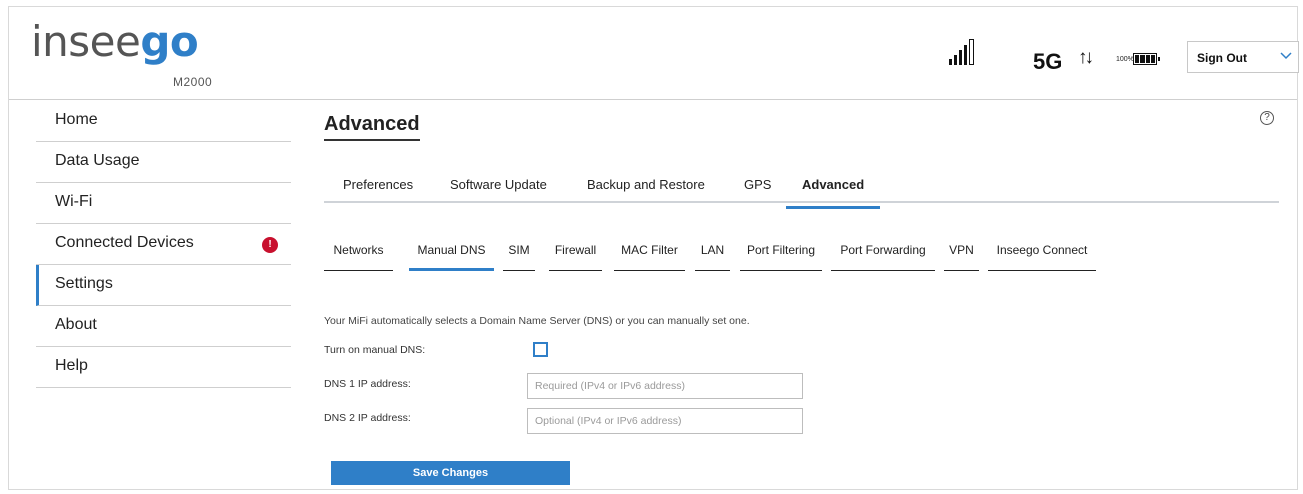  I want to click on tab-backup-restore: Backup and Restore, so click(646, 191).